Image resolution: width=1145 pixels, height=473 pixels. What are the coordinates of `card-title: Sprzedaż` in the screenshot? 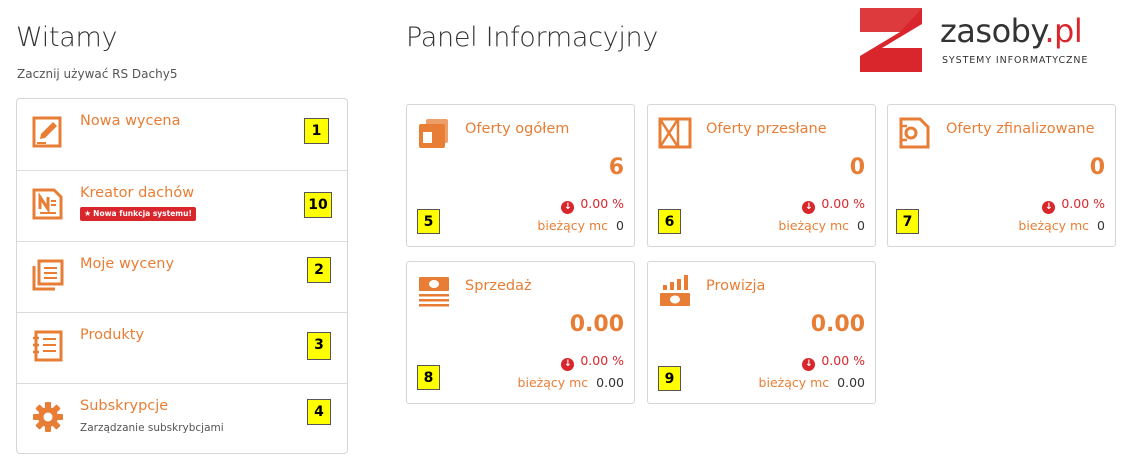 It's located at (498, 286).